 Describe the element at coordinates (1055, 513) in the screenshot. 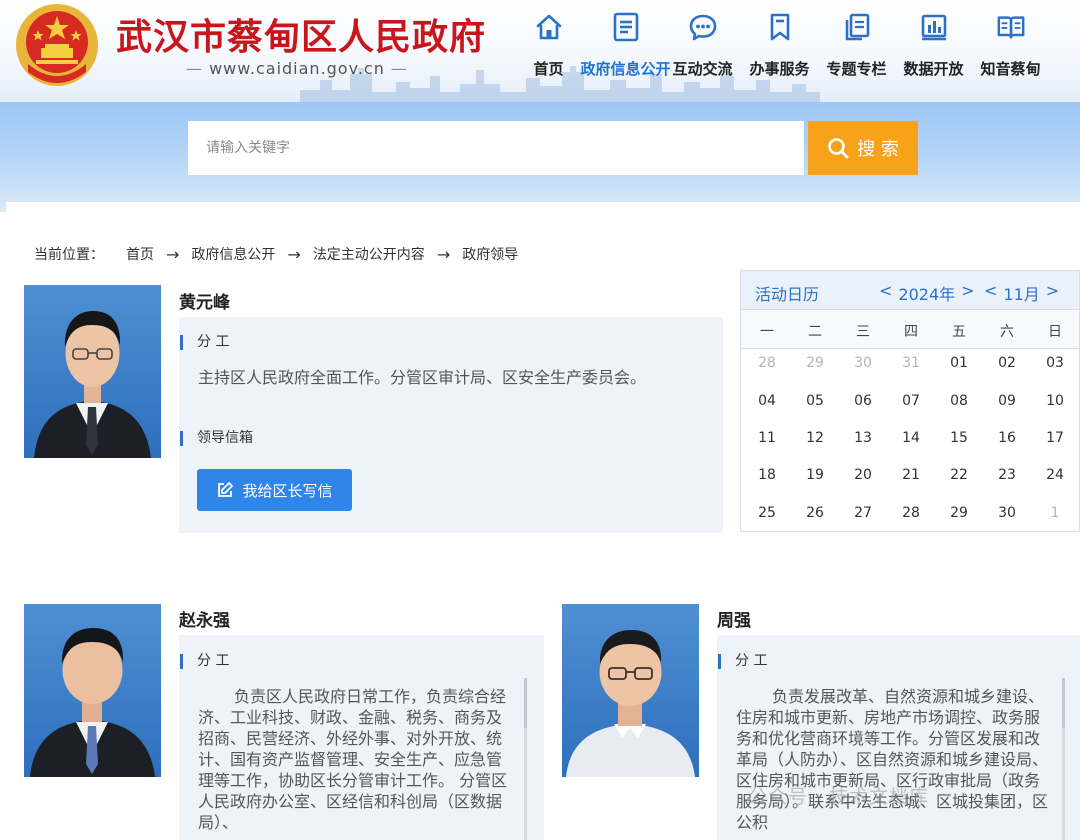

I see `calendar-day: 1` at that location.